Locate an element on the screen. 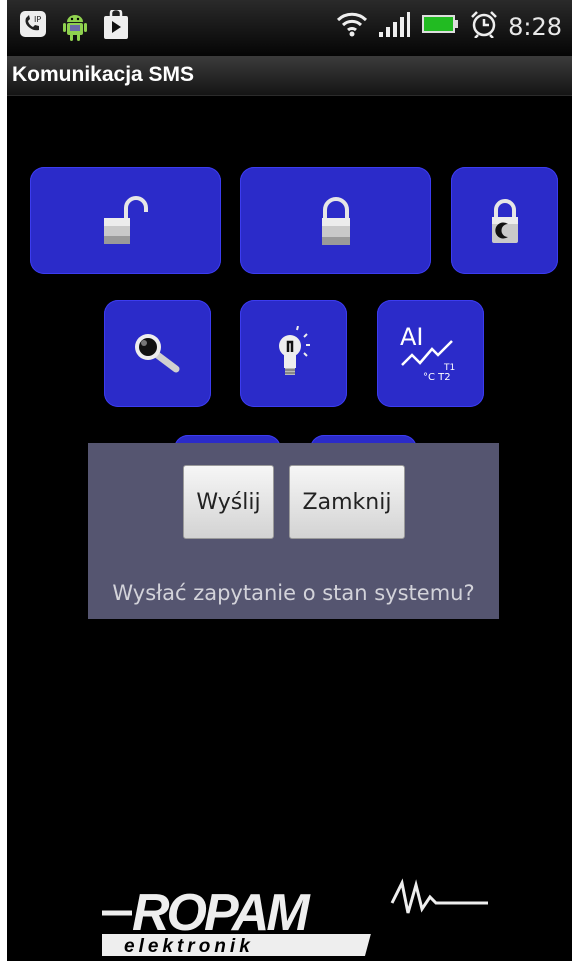 The image size is (572, 961). light-bulb-icon is located at coordinates (294, 353).